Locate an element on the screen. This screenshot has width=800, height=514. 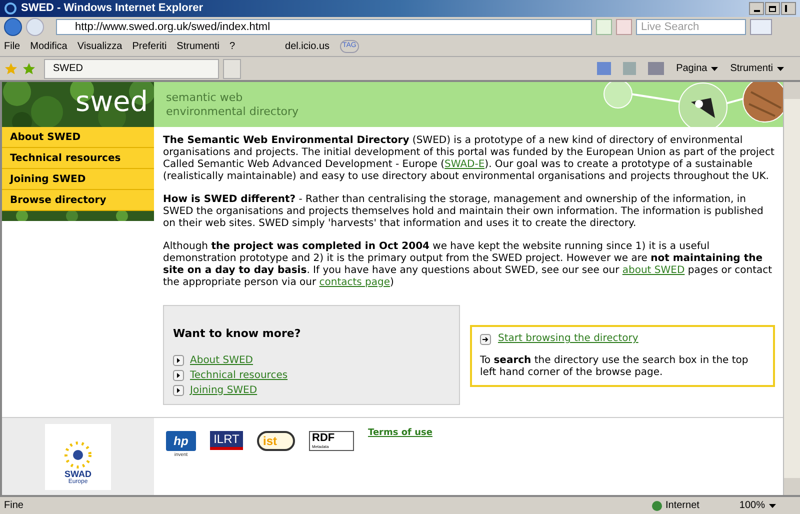
menu-item: File is located at coordinates (12, 46).